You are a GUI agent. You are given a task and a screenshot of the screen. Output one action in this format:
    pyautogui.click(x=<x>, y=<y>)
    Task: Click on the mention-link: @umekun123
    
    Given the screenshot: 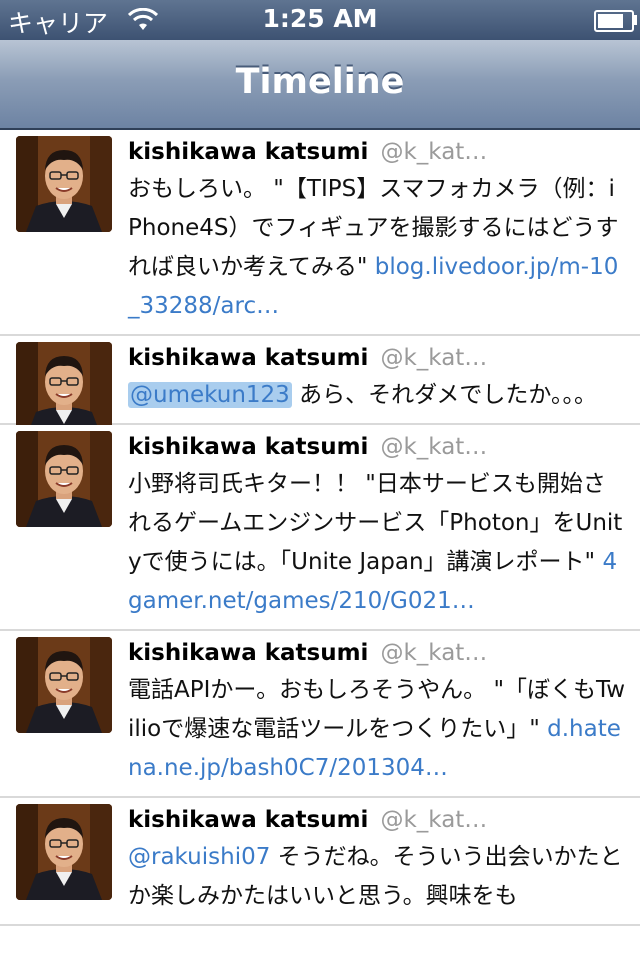 What is the action you would take?
    pyautogui.click(x=210, y=395)
    